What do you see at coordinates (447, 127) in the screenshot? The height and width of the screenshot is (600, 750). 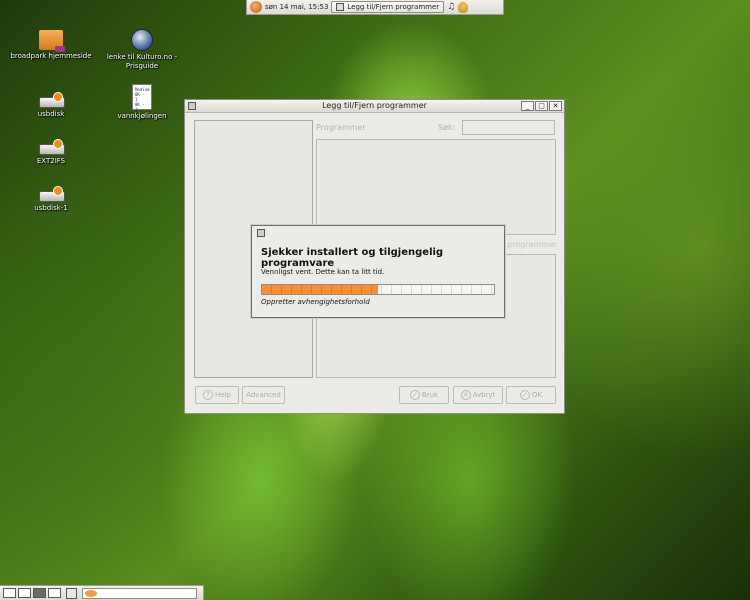 I see `search-label: Søk:` at bounding box center [447, 127].